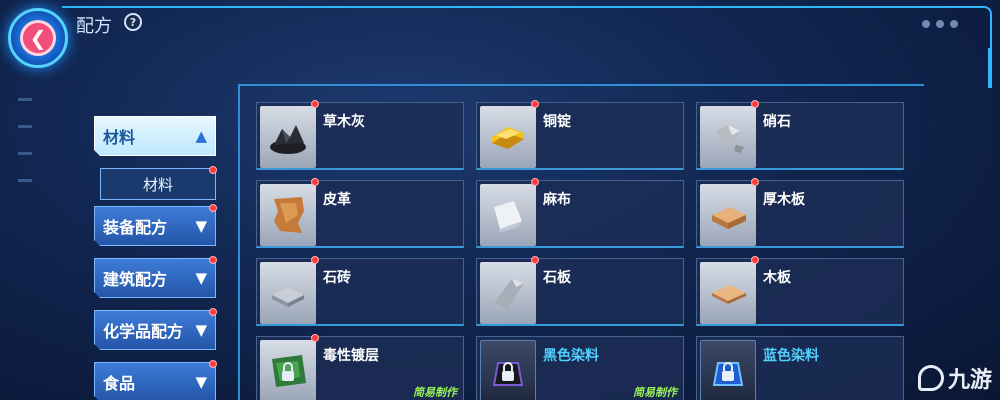  I want to click on item-name: 草木灰, so click(344, 122).